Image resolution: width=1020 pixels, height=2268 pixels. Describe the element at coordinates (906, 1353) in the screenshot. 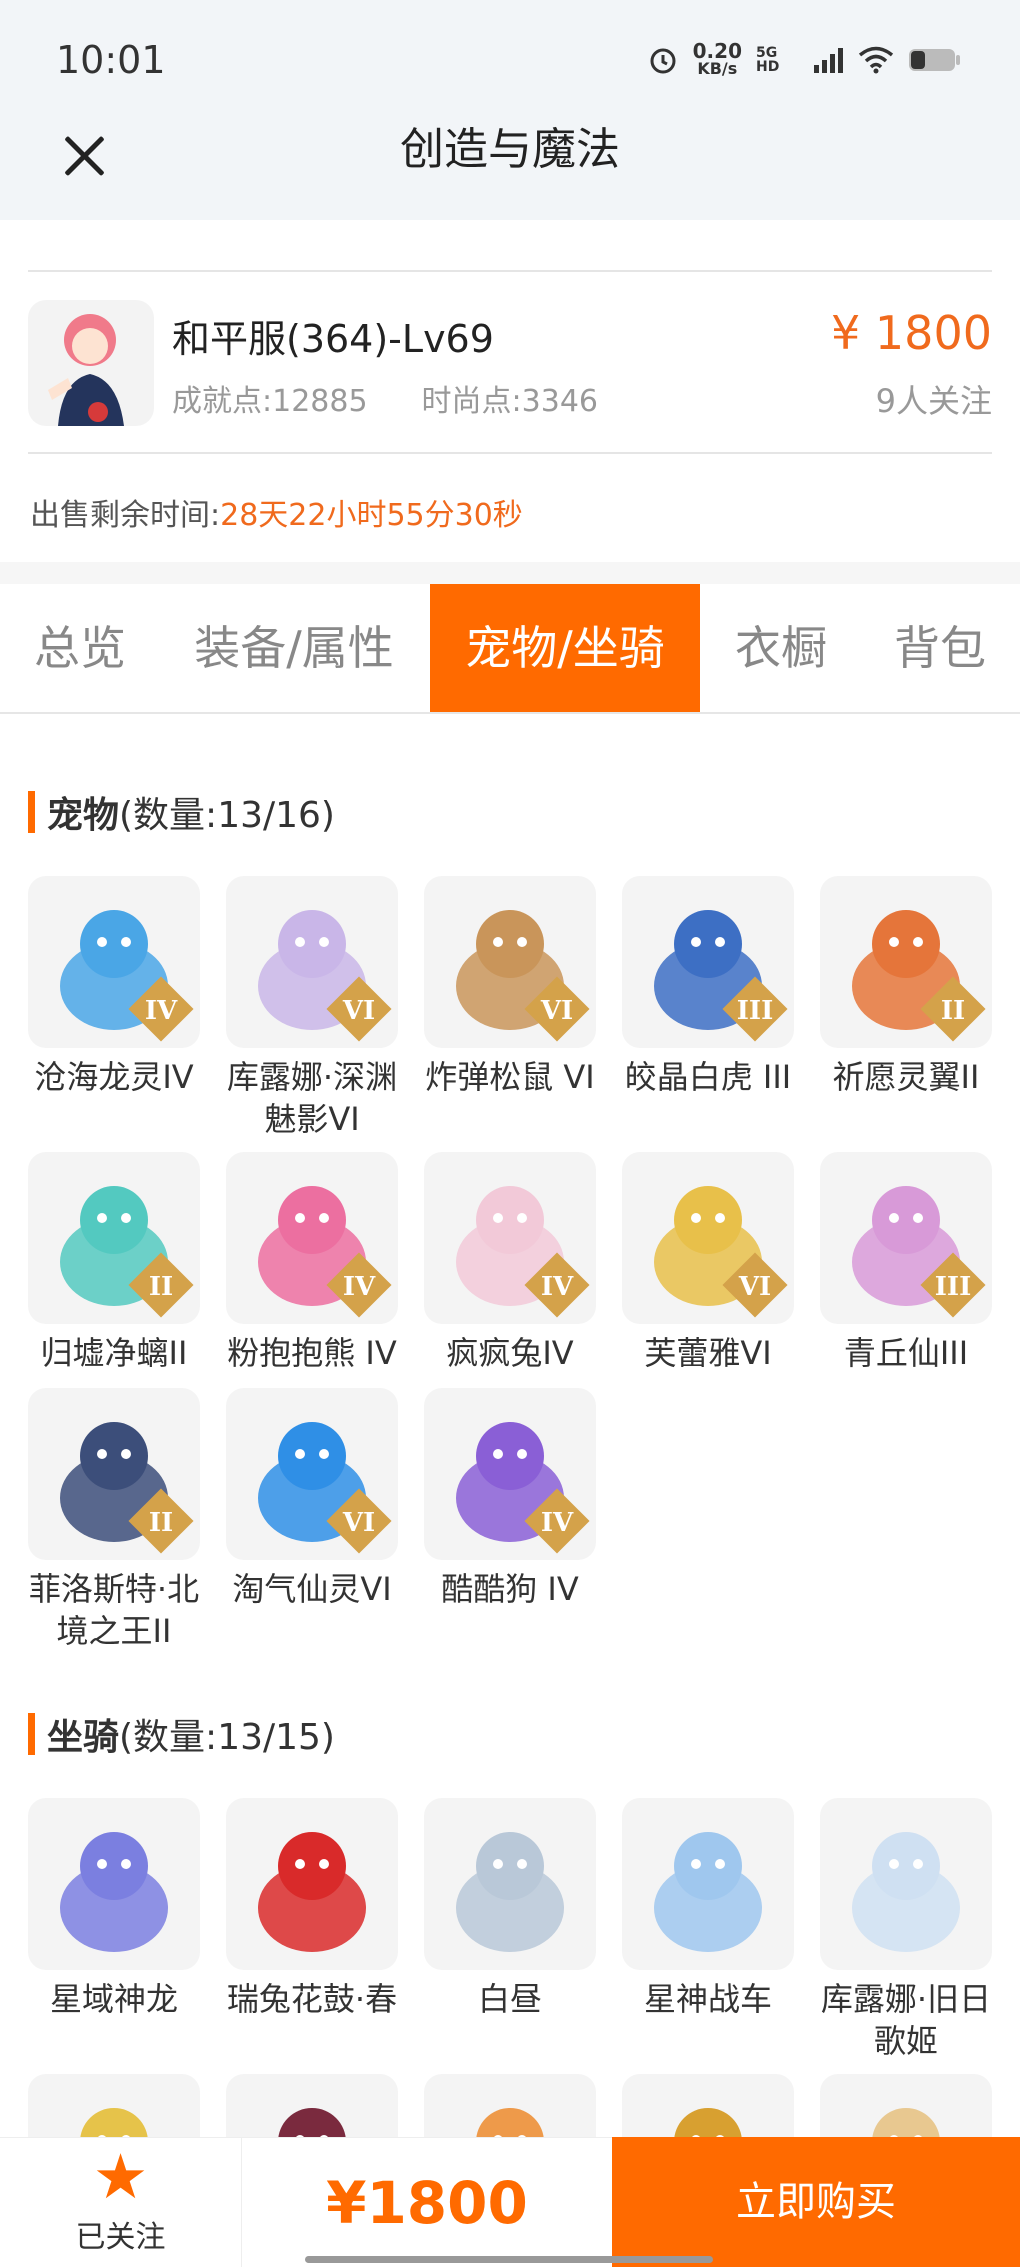

I see `pet-item-name: 青丘仙III` at that location.